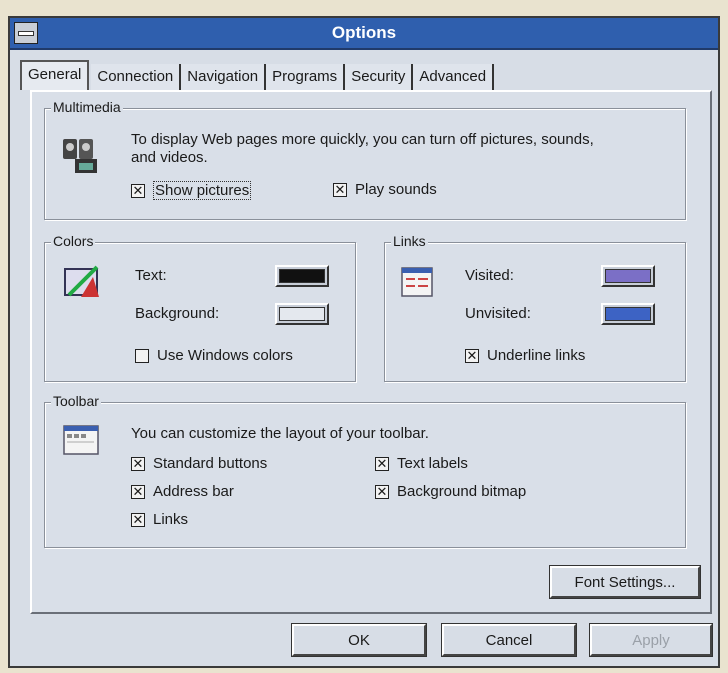 Image resolution: width=728 pixels, height=673 pixels. I want to click on background-bitmap-checkbox: ✕ Background bitmap, so click(450, 491).